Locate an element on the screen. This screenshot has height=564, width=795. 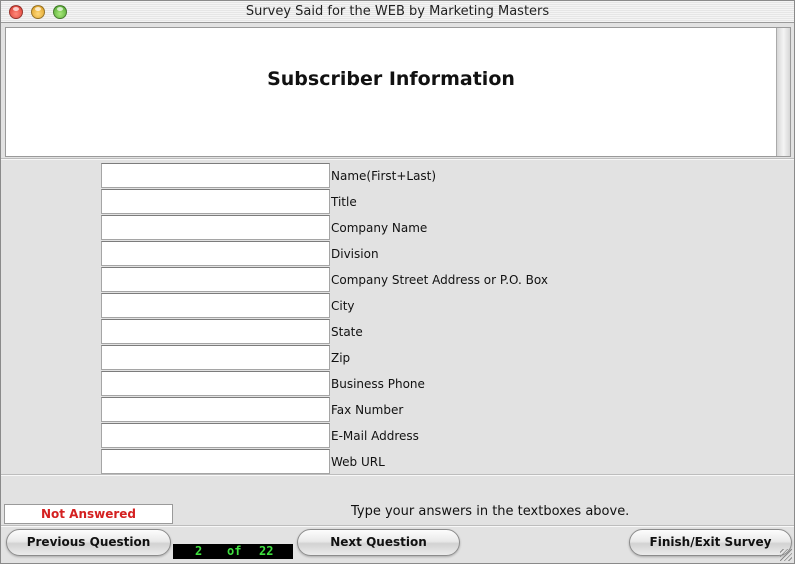
fax-number-field-label: Fax Number is located at coordinates (367, 410).